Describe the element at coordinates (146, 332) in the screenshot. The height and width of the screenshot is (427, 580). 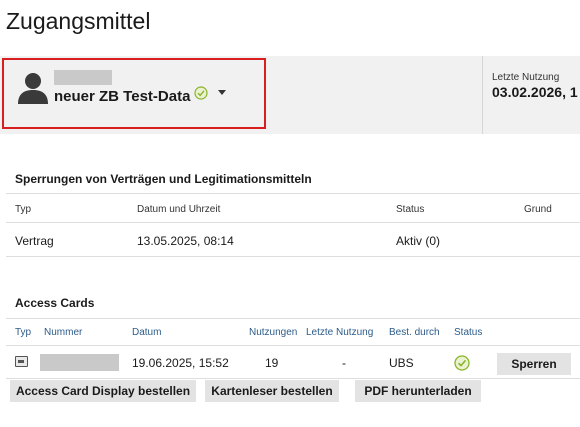
I see `cards-header-datum: Datum` at that location.